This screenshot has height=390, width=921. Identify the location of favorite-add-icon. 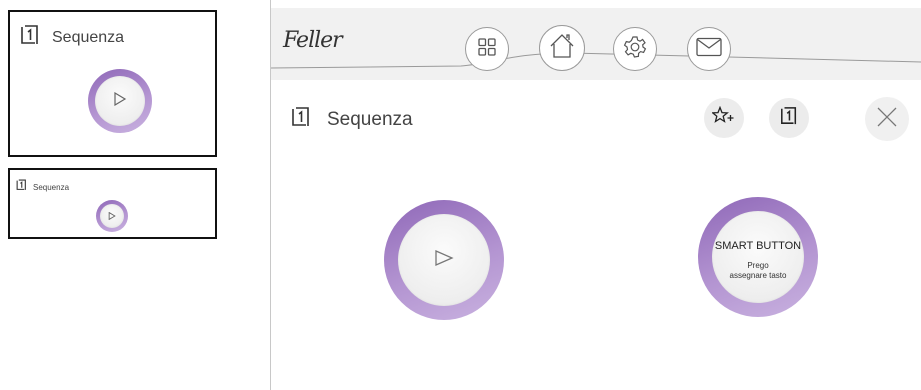
(723, 118).